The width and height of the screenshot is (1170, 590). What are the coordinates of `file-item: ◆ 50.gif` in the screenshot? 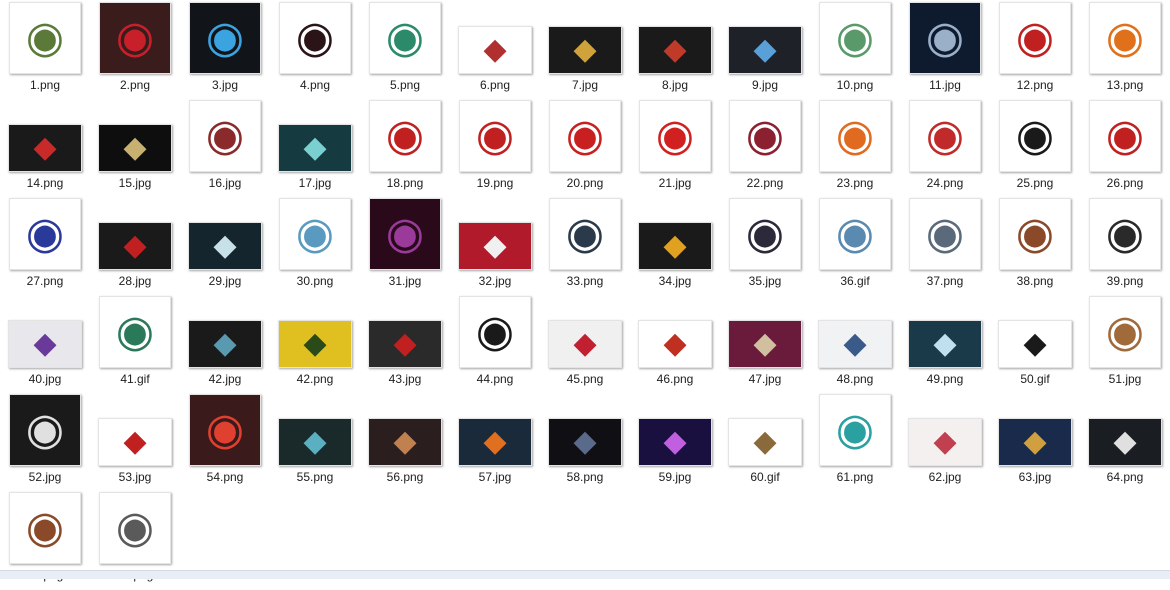 It's located at (1035, 345).